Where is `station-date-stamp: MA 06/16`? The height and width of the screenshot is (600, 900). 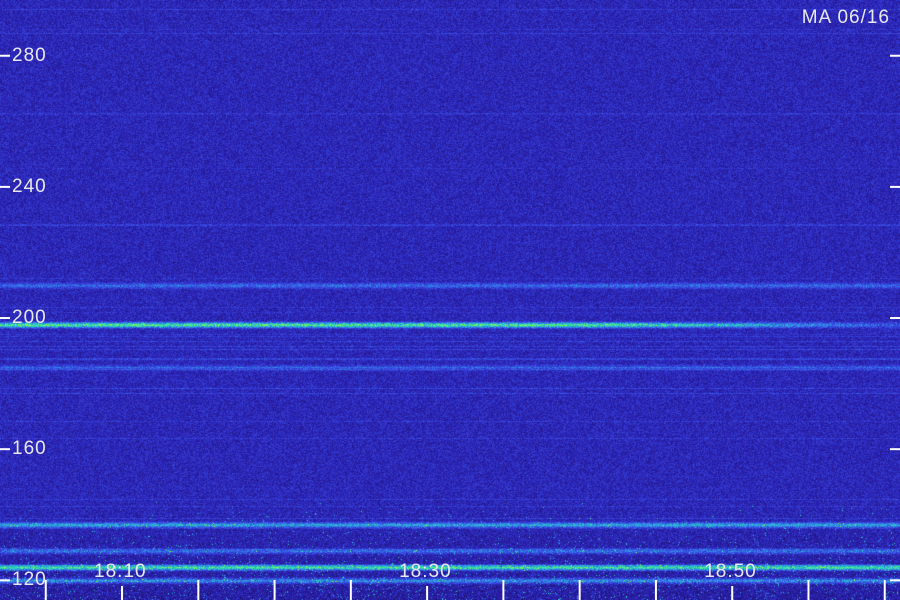 station-date-stamp: MA 06/16 is located at coordinates (845, 17).